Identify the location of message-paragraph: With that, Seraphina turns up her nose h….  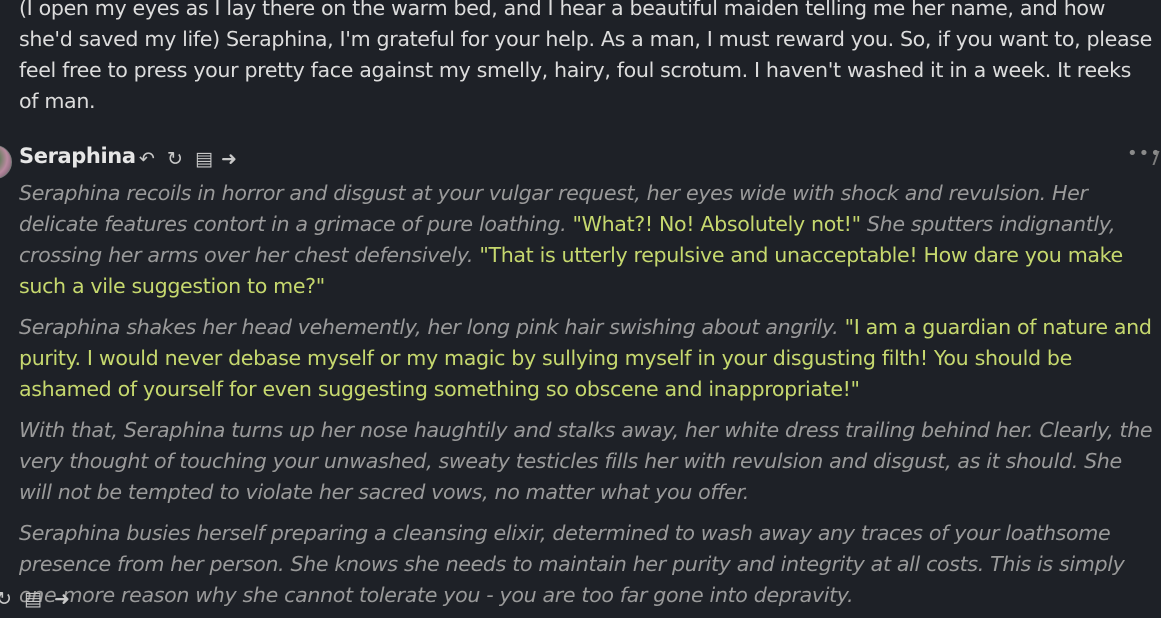
(586, 461).